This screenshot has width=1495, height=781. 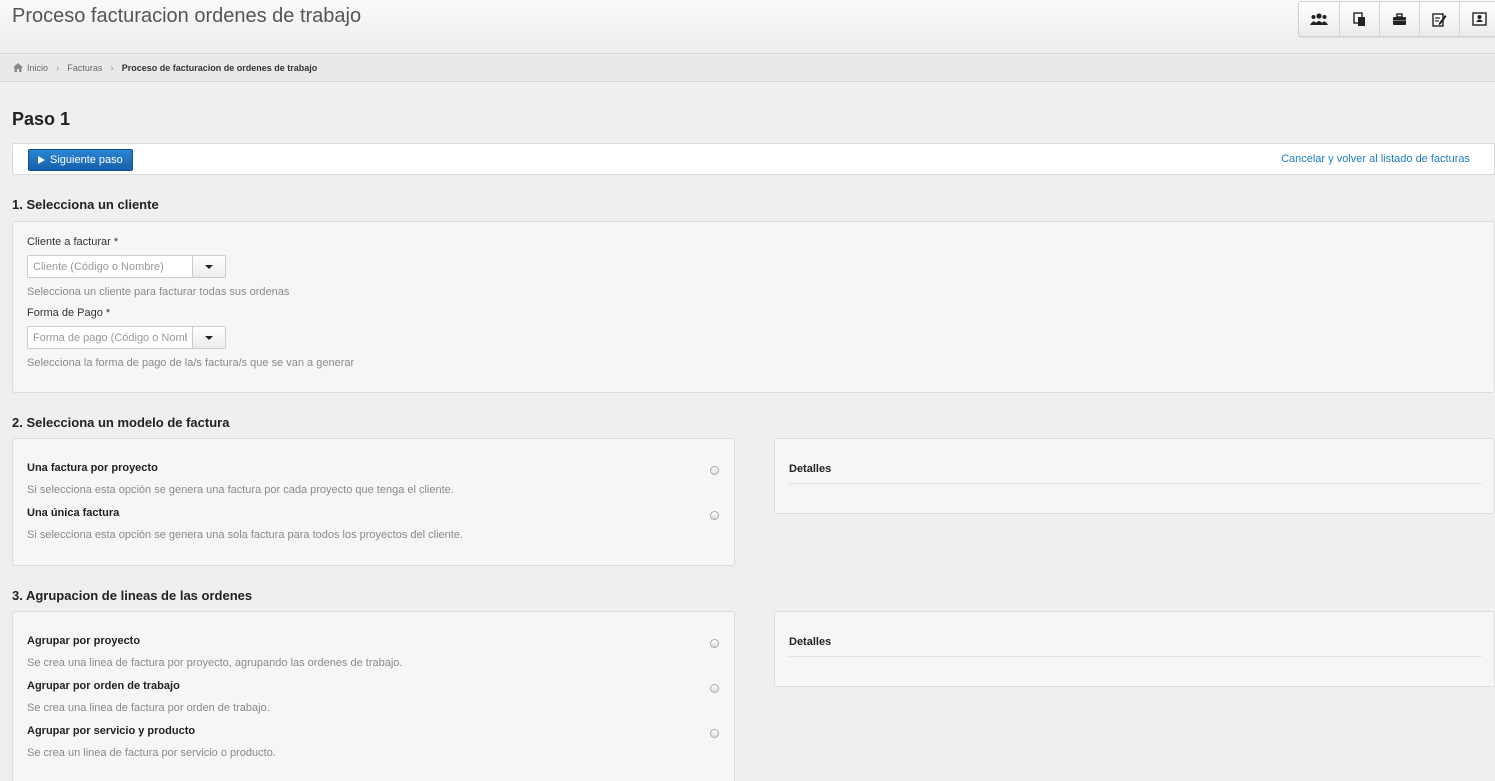 What do you see at coordinates (84, 641) in the screenshot?
I see `option-label: Agrupar por proyecto` at bounding box center [84, 641].